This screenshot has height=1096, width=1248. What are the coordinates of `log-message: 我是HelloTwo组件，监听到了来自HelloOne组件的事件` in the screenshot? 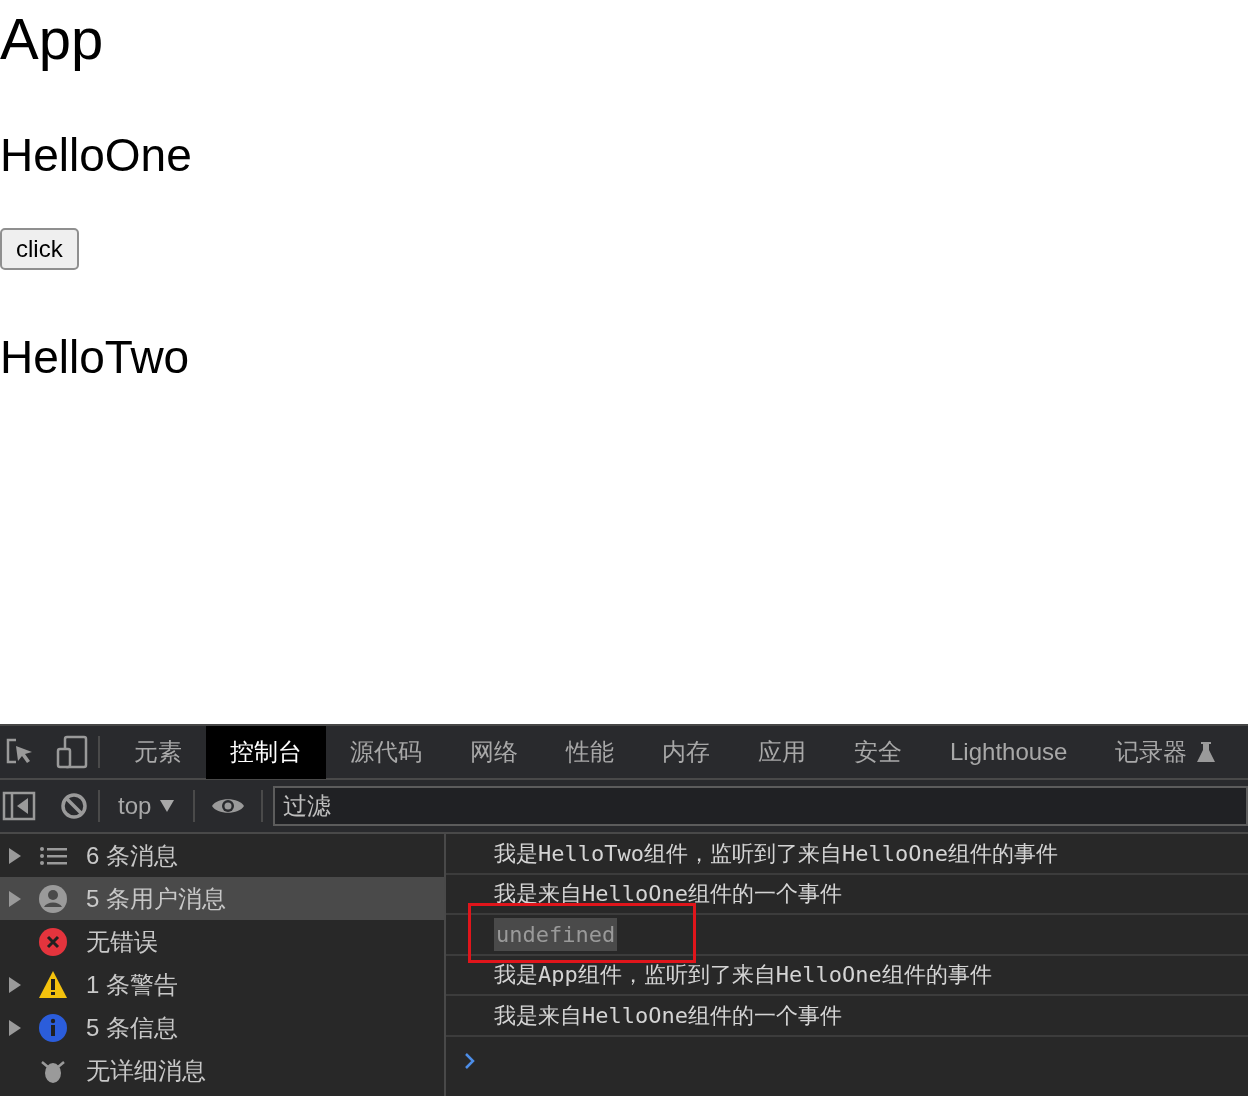 It's located at (776, 853).